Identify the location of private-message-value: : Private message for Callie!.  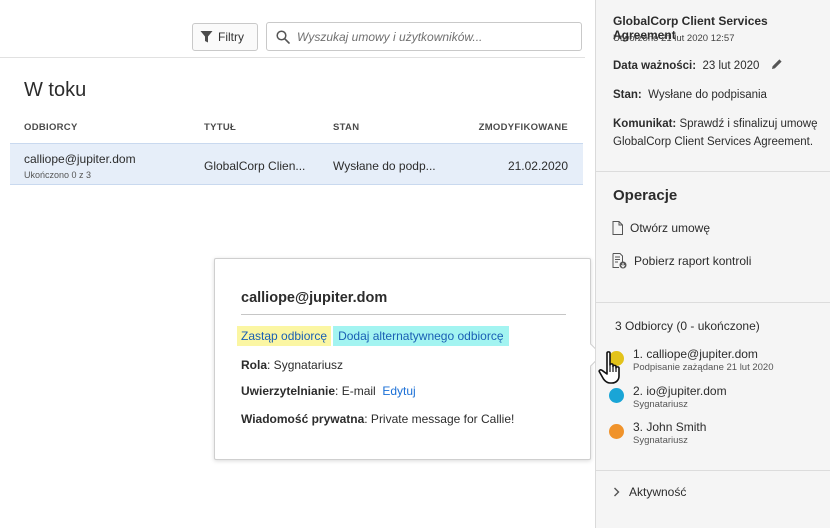
(439, 419).